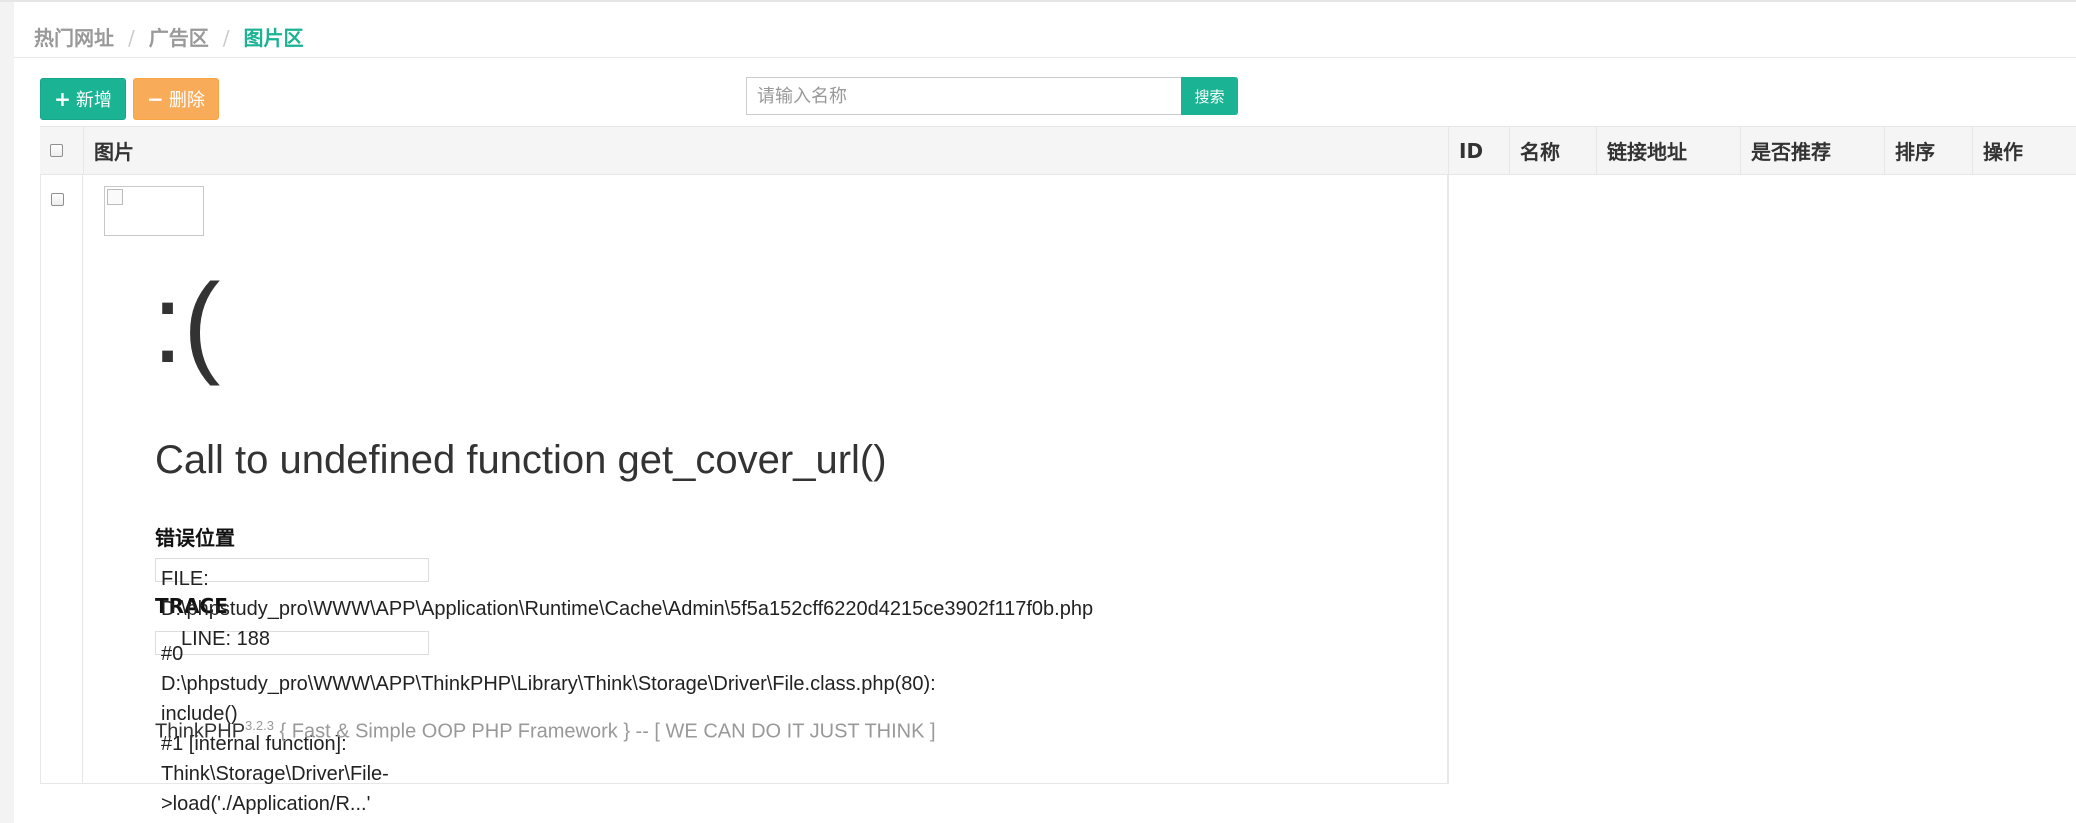  I want to click on row-checkbox, so click(57, 199).